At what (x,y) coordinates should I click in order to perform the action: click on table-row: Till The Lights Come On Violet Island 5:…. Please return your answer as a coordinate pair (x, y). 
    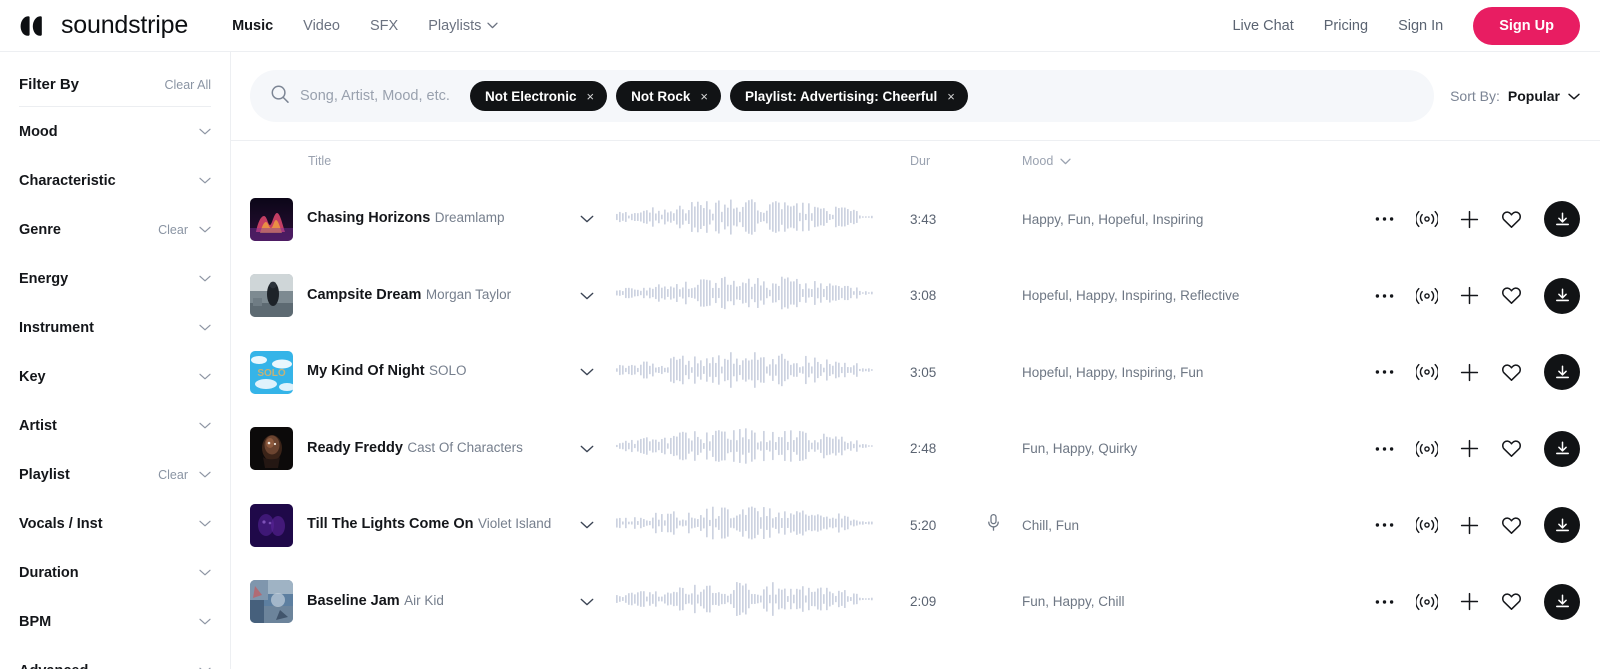
    Looking at the image, I should click on (915, 525).